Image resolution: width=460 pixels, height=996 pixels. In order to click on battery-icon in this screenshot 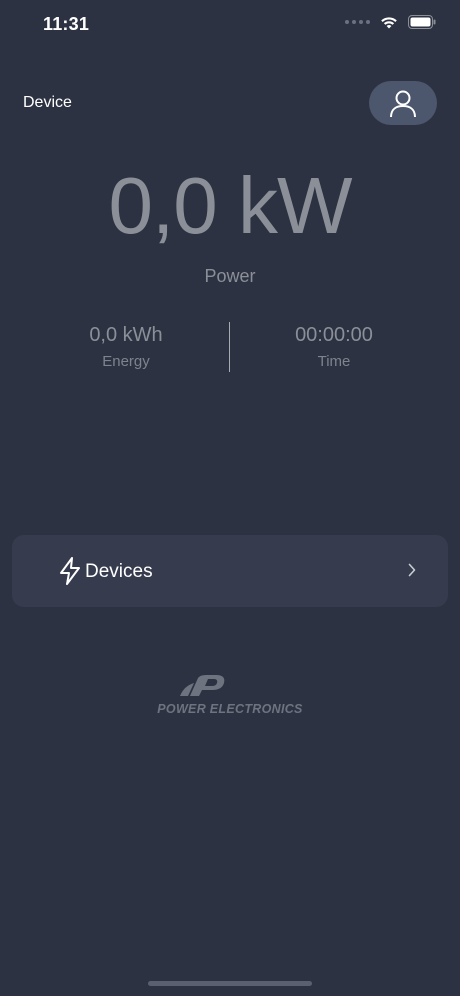, I will do `click(422, 22)`.